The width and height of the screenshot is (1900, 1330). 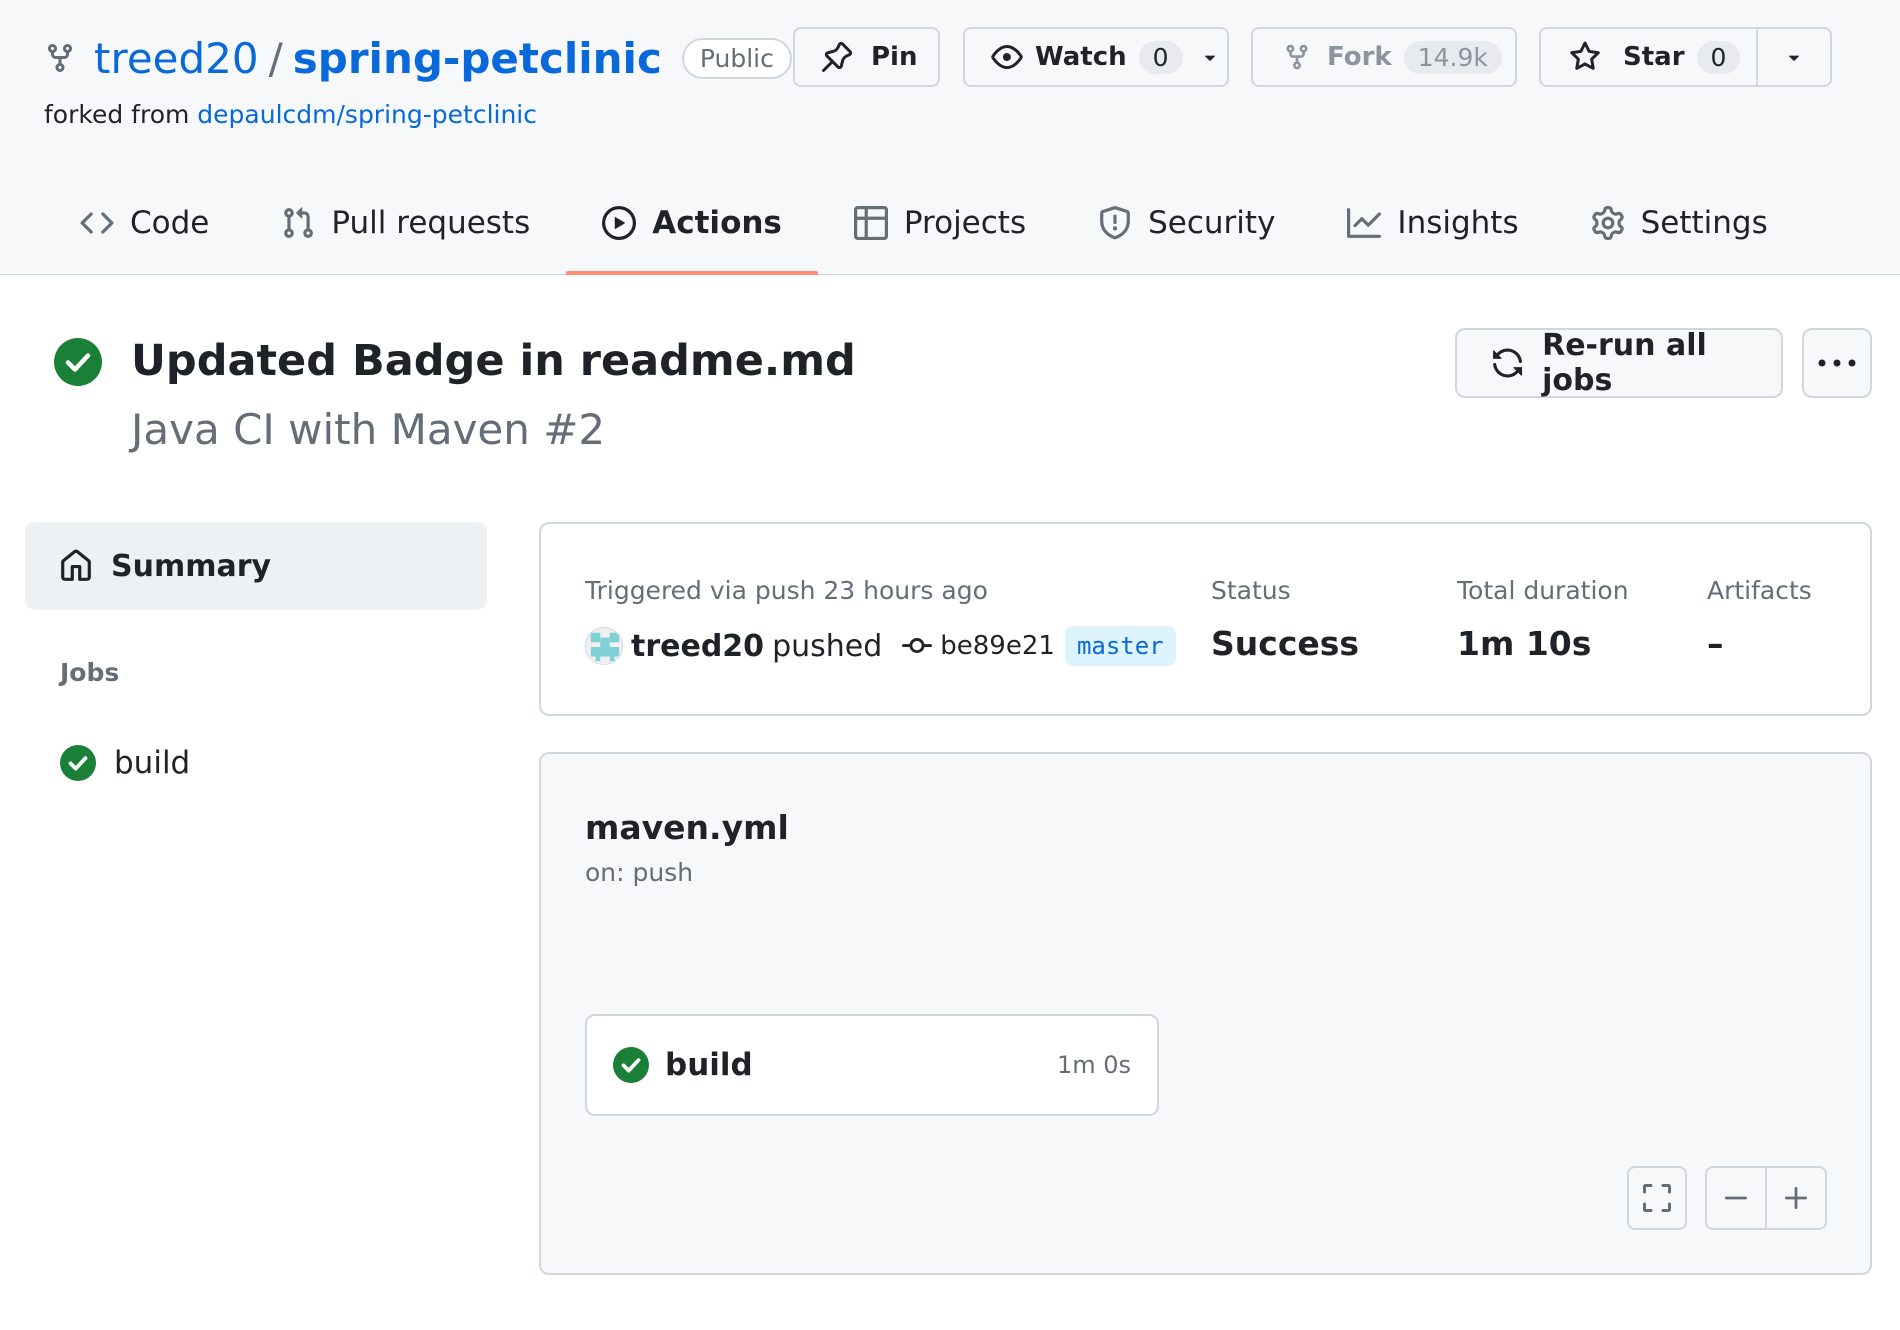 What do you see at coordinates (1297, 57) in the screenshot?
I see `fork-icon` at bounding box center [1297, 57].